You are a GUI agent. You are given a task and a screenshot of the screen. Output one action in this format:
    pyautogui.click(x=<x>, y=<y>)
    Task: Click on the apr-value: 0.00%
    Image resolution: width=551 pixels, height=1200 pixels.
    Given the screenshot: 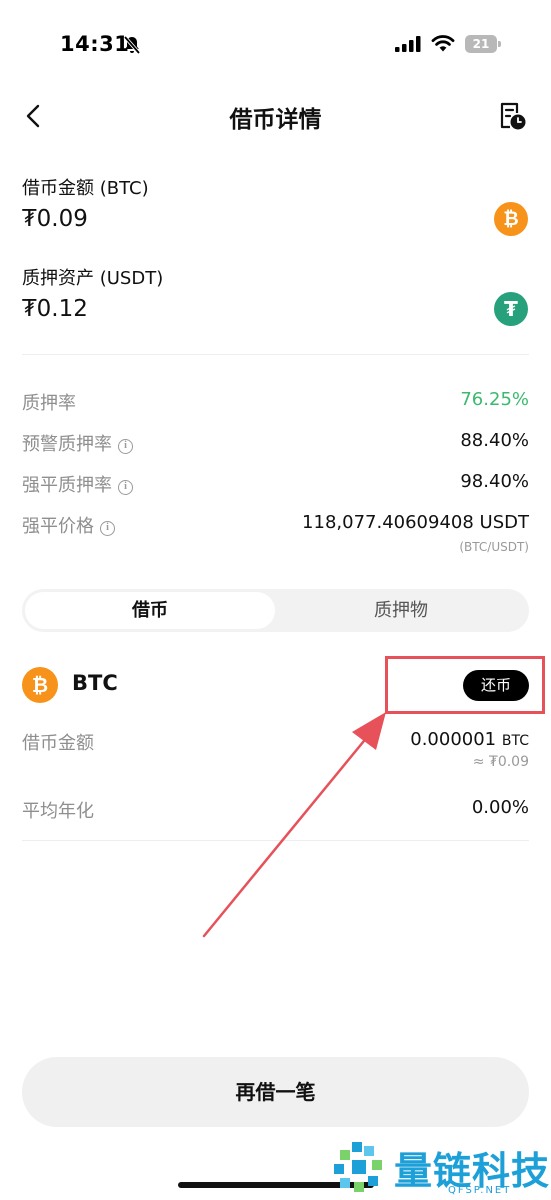 What is the action you would take?
    pyautogui.click(x=500, y=807)
    